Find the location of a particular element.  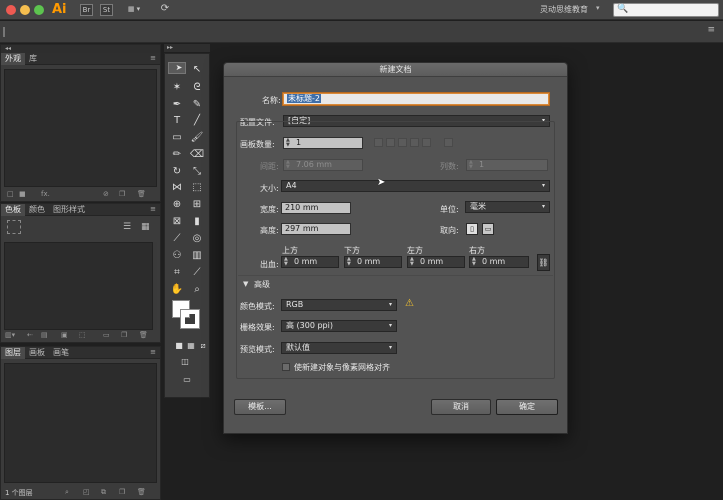

place-swatch-icon: ⇠ is located at coordinates (30, 335).